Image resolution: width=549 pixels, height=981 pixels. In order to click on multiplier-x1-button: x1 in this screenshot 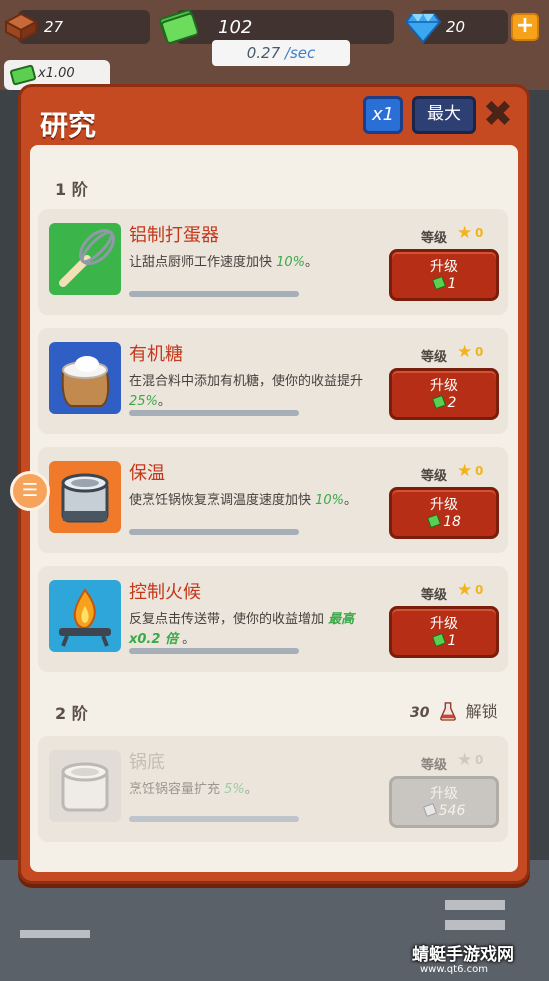, I will do `click(383, 115)`.